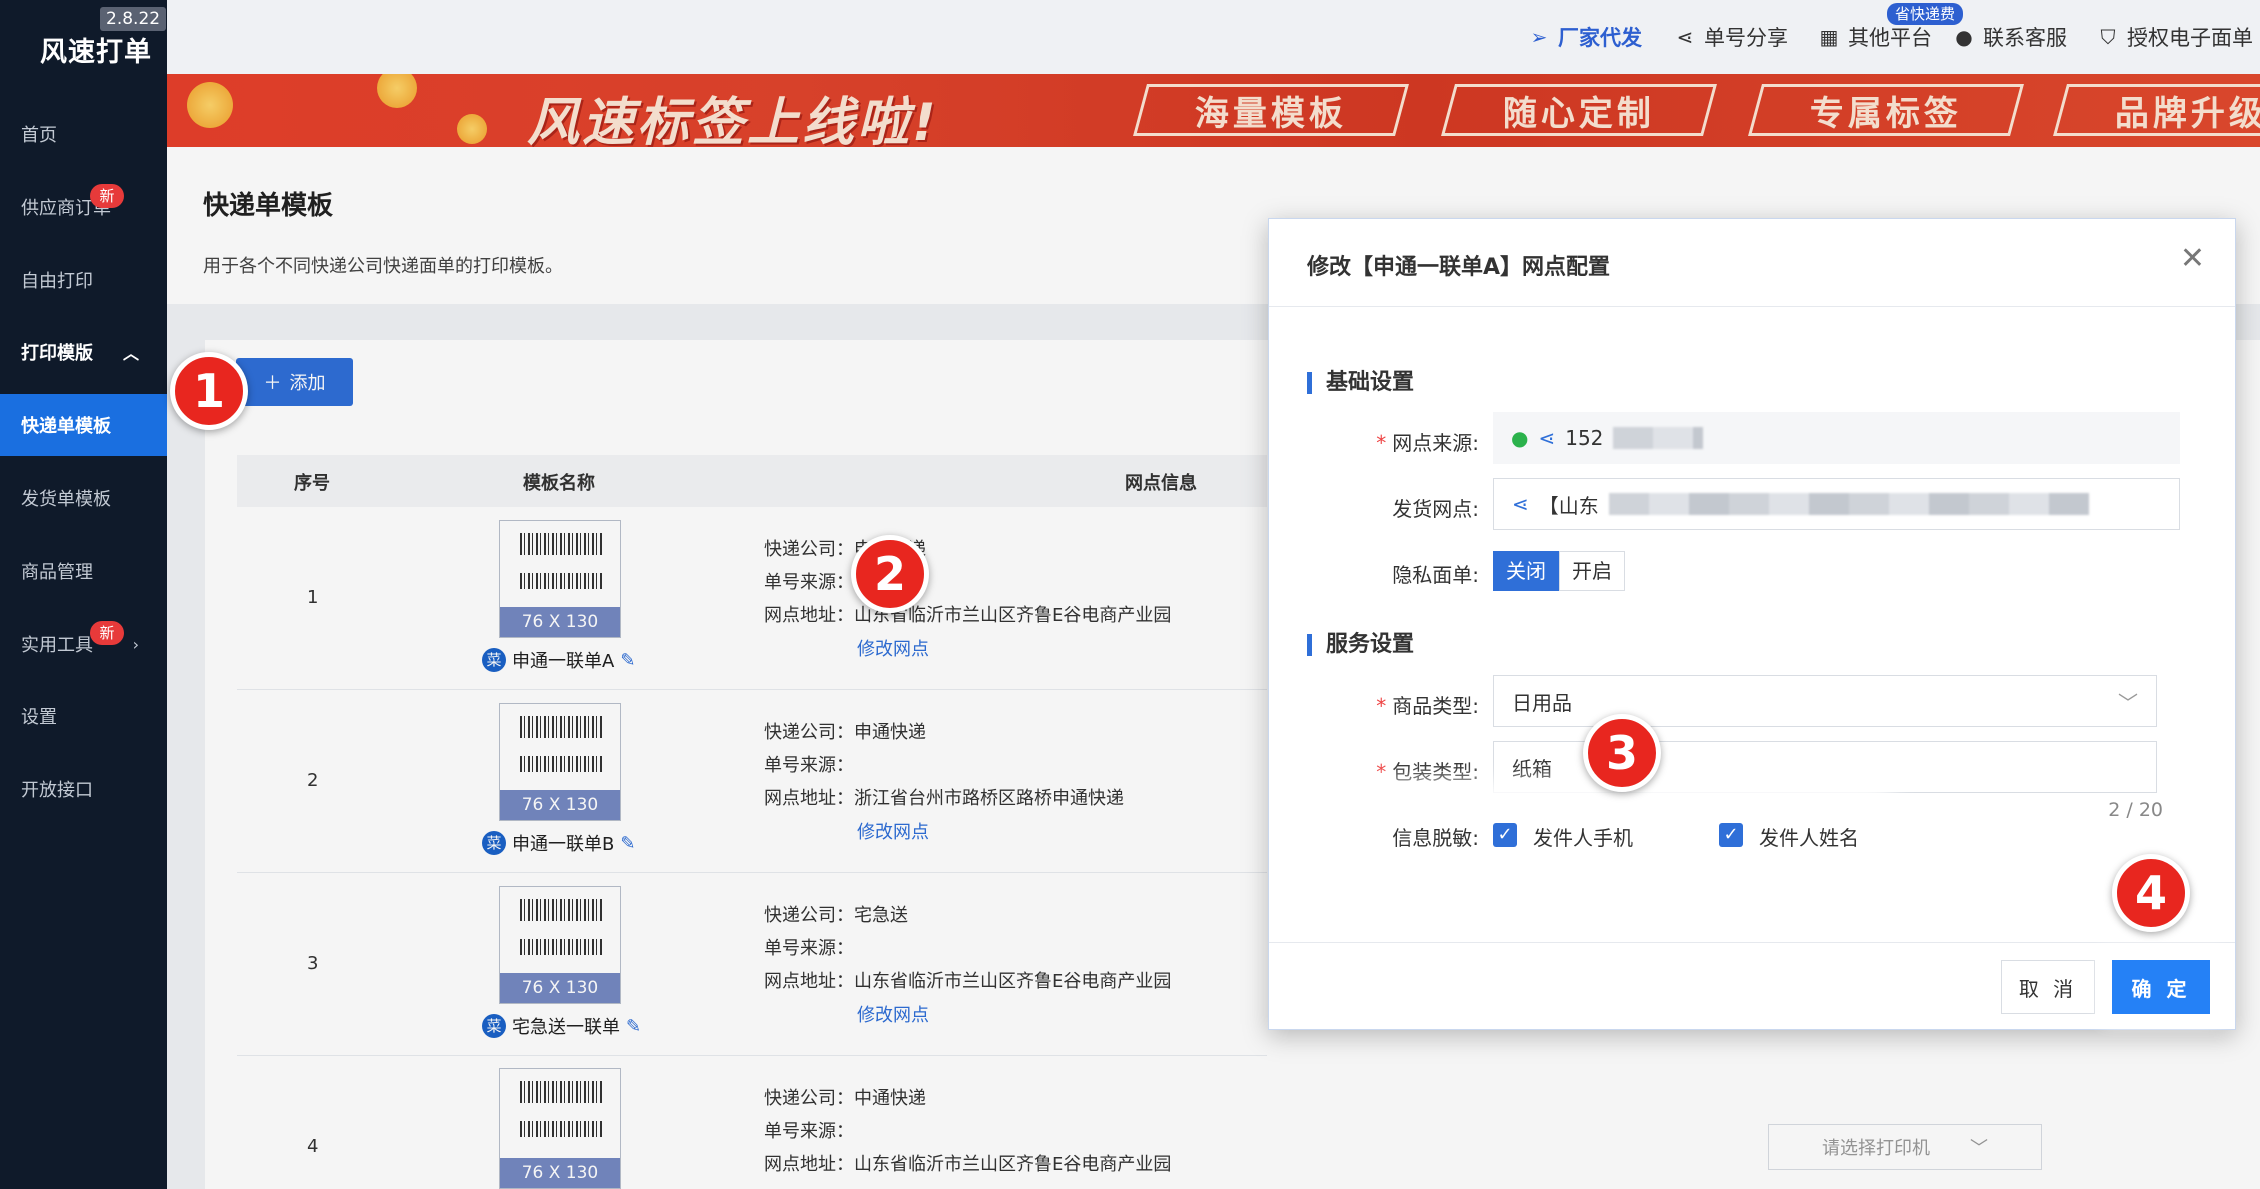 This screenshot has width=2260, height=1189. Describe the element at coordinates (2161, 987) in the screenshot. I see `confirm-button: 确 定` at that location.